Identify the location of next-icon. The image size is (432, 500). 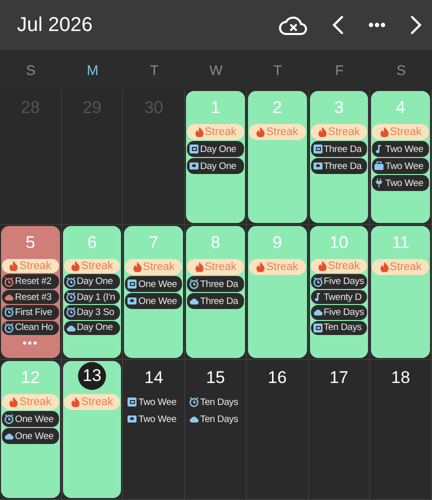
(416, 25).